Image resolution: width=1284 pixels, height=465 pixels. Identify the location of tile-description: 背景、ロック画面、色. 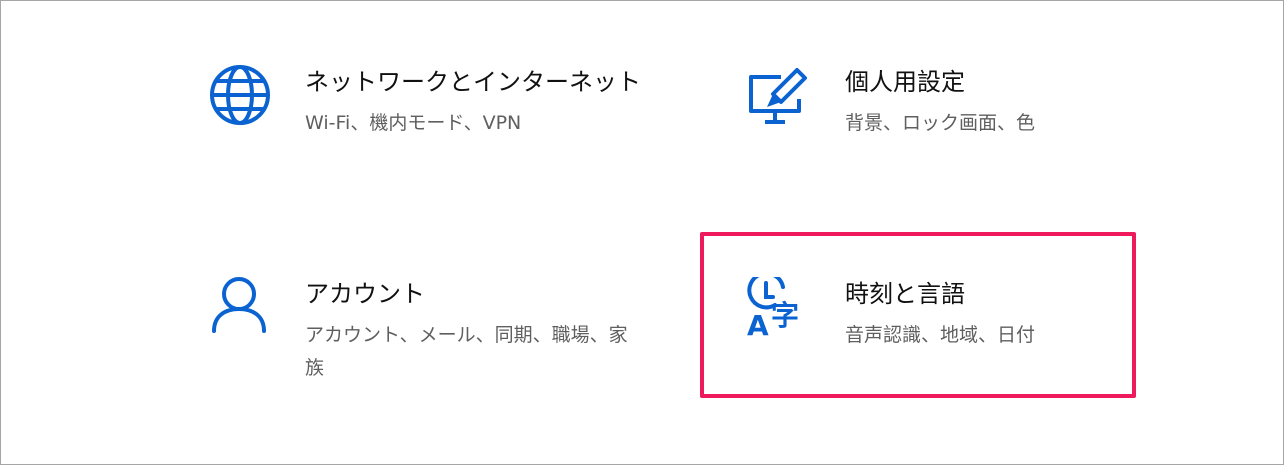
(940, 123).